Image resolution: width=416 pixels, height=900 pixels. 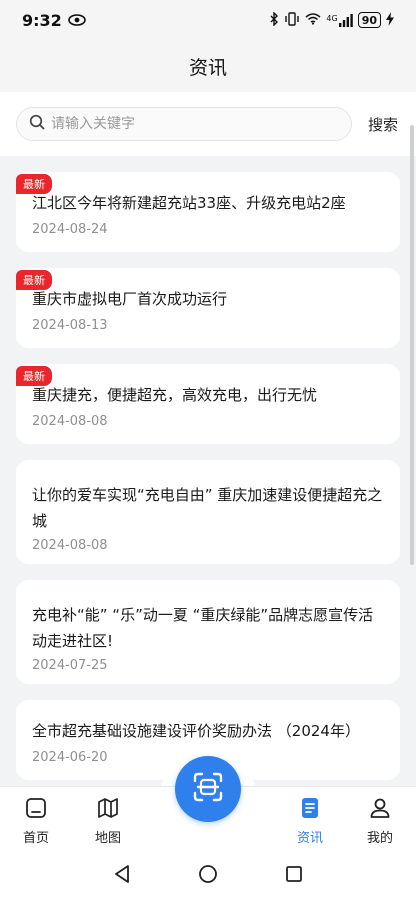 I want to click on map-icon, so click(x=108, y=810).